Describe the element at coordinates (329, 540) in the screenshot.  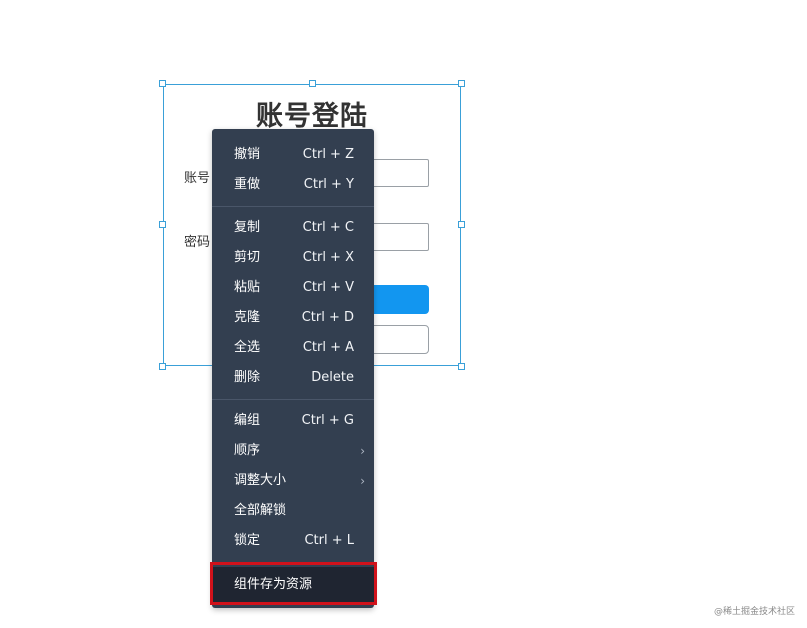
I see `menu-item-shortcut: Ctrl + L` at that location.